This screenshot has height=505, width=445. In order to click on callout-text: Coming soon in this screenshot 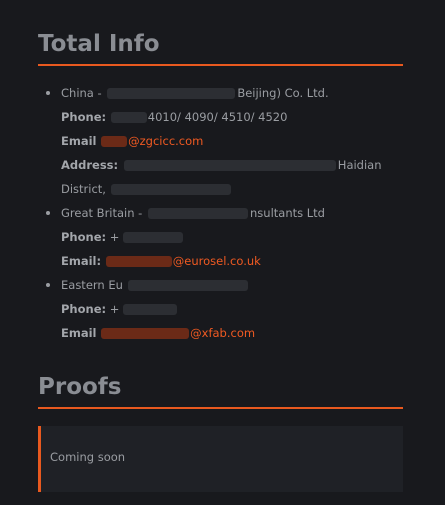, I will do `click(88, 457)`.